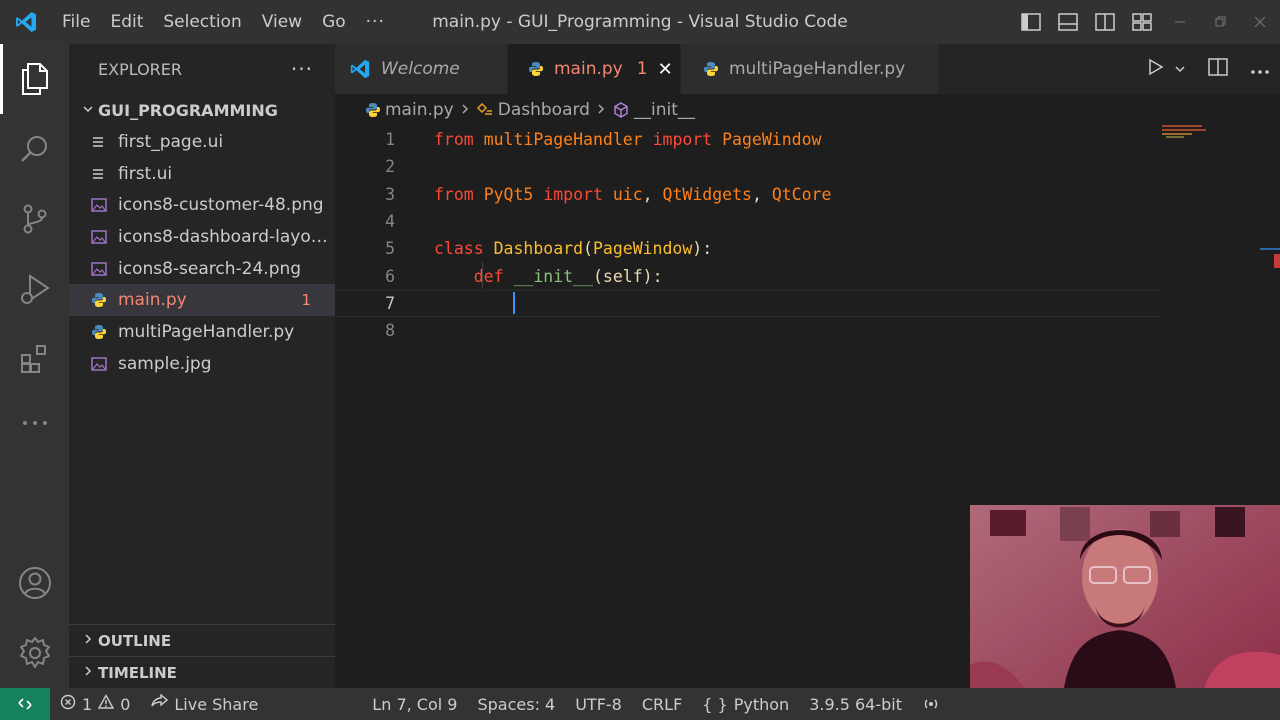  I want to click on timeline-section: TIMELINE, so click(202, 672).